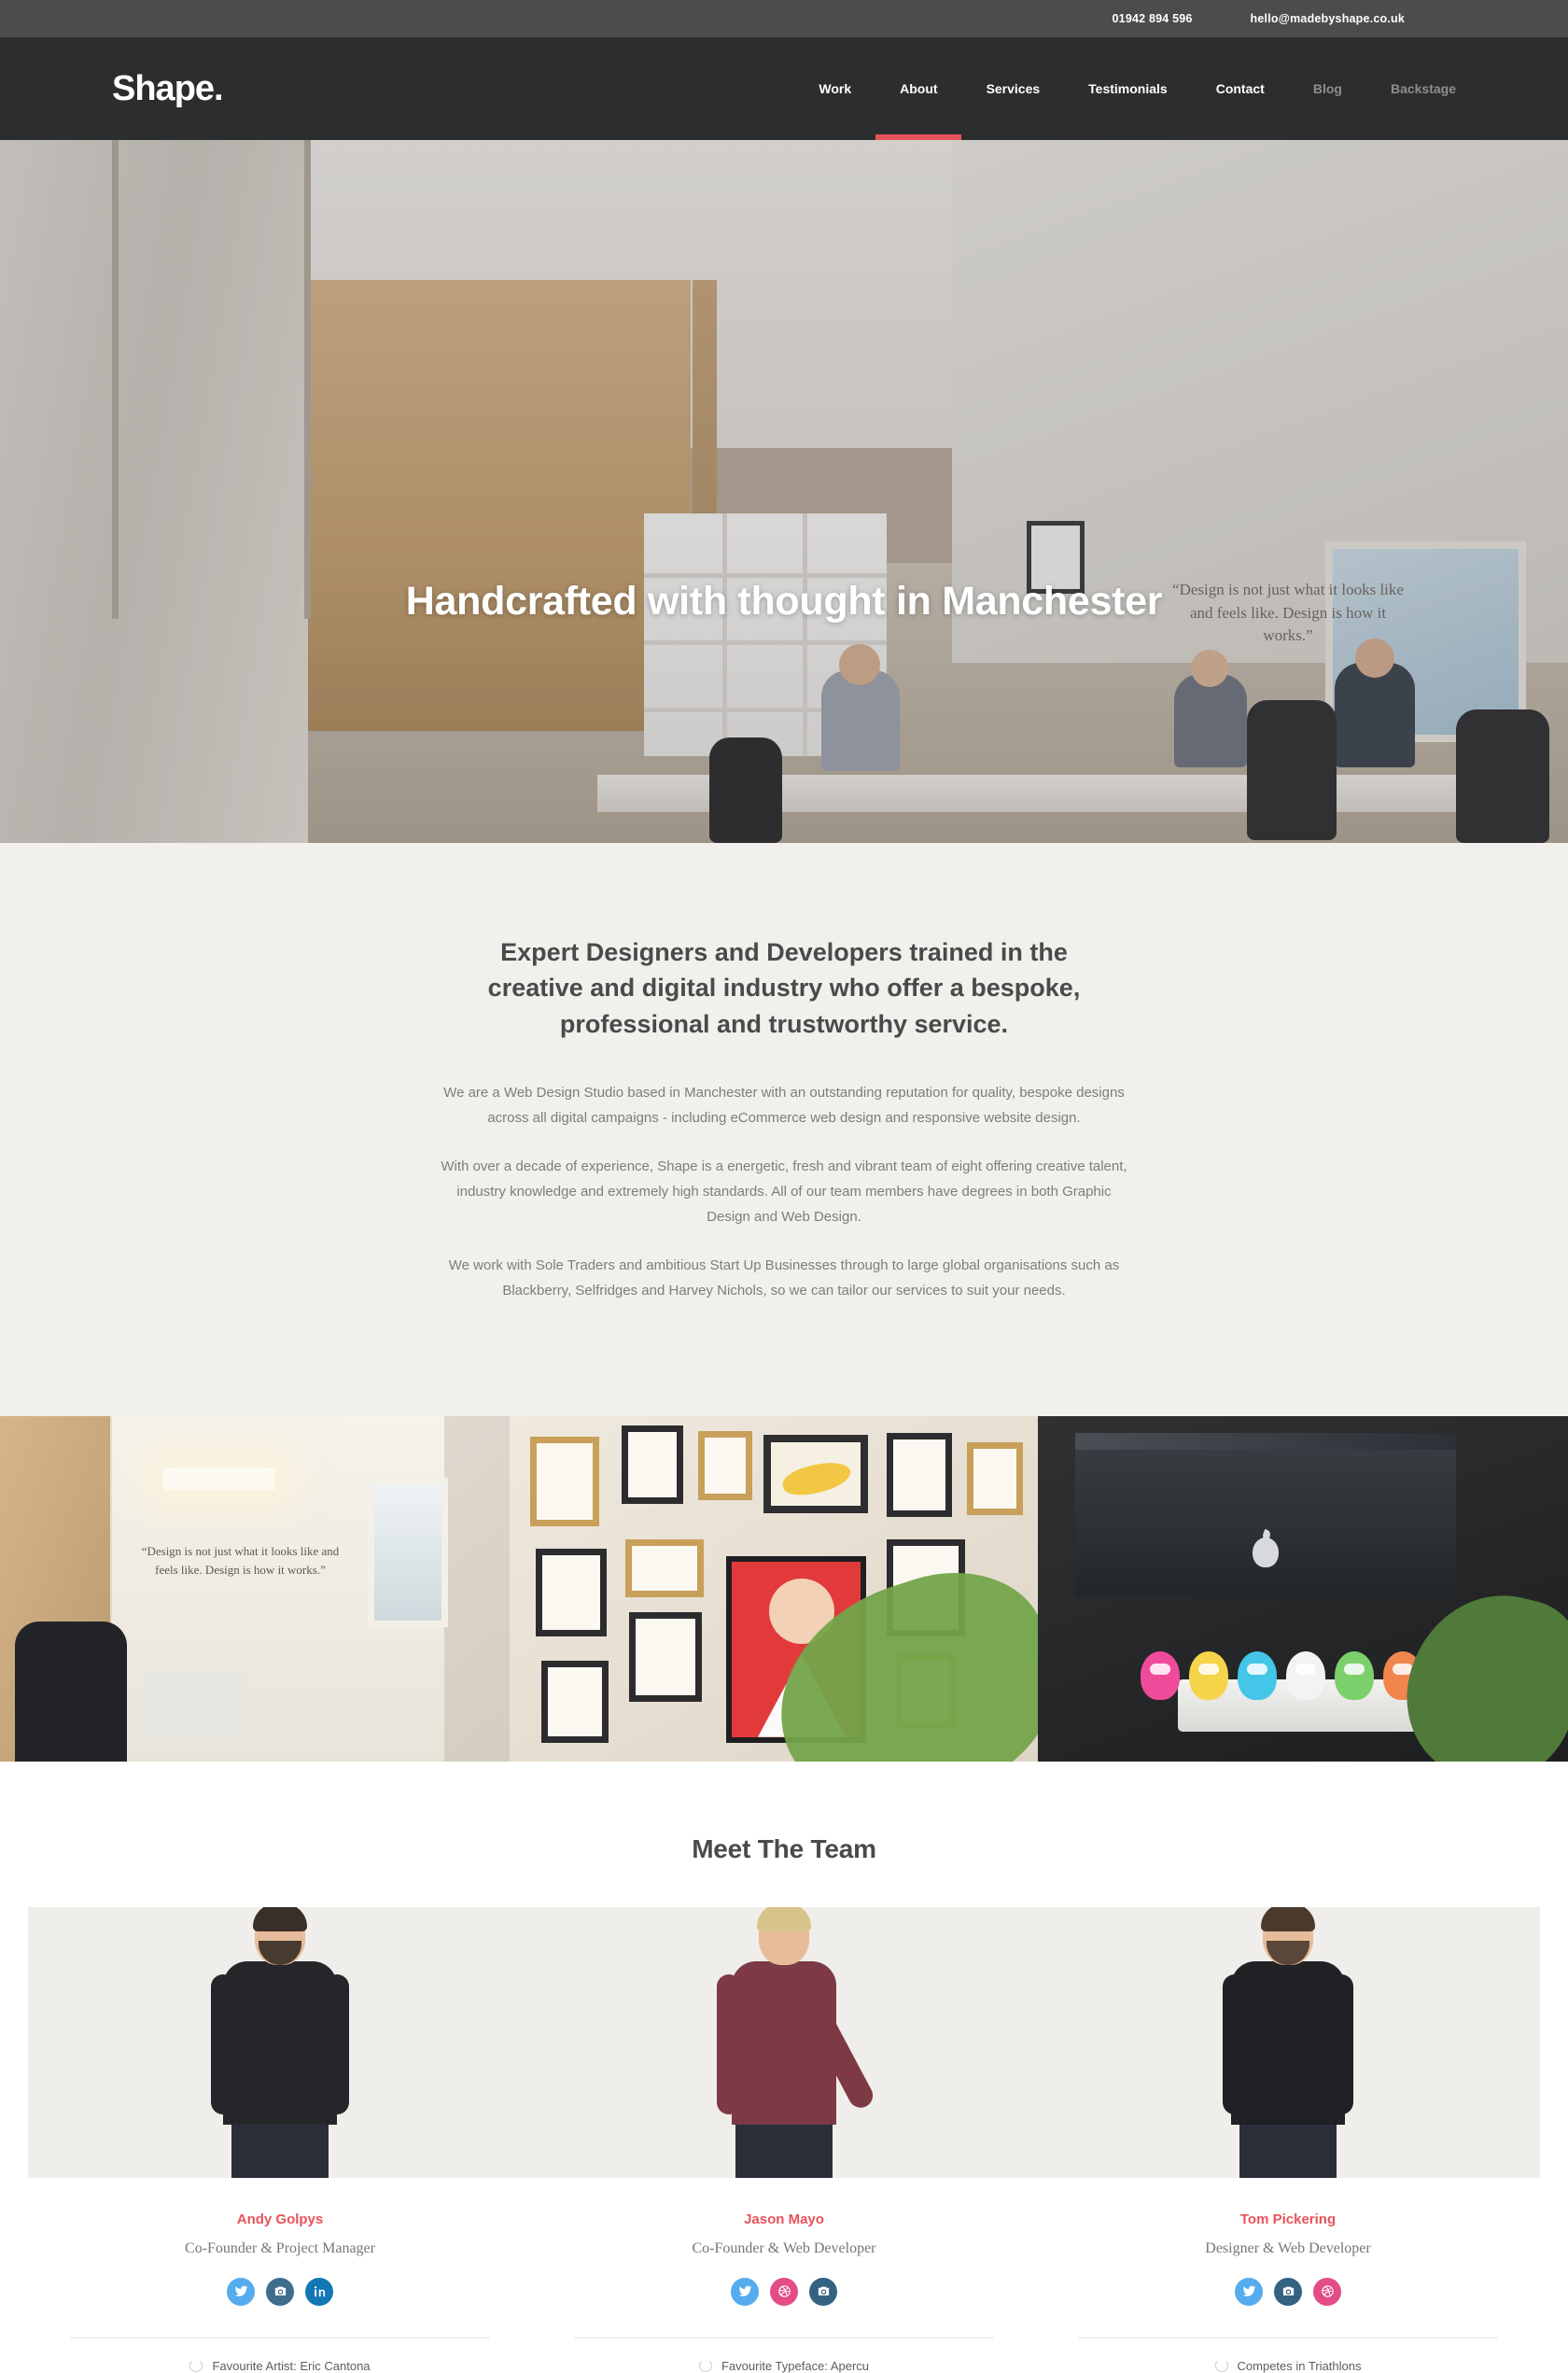  Describe the element at coordinates (918, 88) in the screenshot. I see `nav-item-about: About` at that location.